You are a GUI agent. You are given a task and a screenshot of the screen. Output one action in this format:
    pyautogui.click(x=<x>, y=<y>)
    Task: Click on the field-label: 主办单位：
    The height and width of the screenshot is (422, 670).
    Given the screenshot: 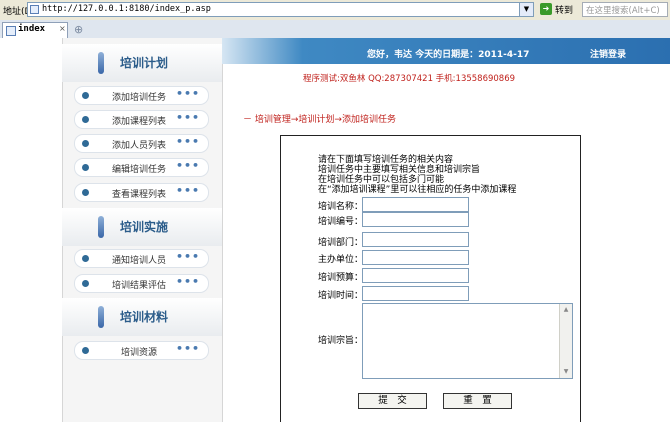 What is the action you would take?
    pyautogui.click(x=341, y=260)
    